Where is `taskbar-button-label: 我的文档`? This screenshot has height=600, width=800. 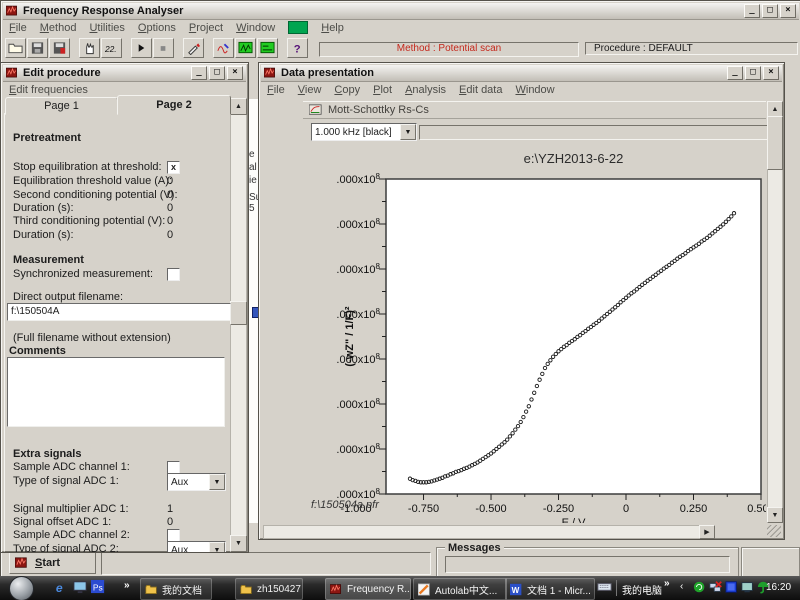 taskbar-button-label: 我的文档 is located at coordinates (182, 591).